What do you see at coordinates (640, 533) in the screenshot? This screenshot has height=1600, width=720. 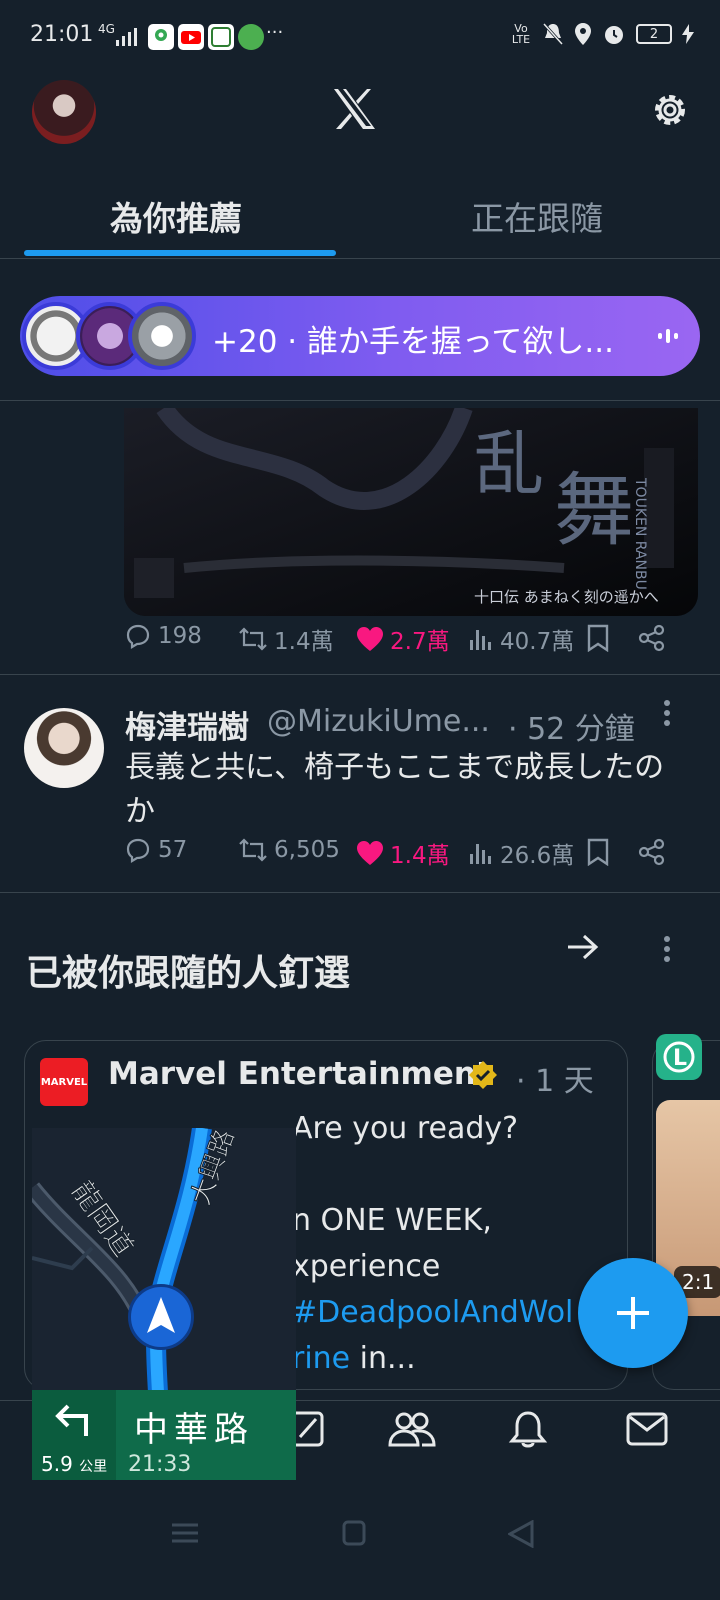 I see `svg-text: TOUKEN RANBU` at bounding box center [640, 533].